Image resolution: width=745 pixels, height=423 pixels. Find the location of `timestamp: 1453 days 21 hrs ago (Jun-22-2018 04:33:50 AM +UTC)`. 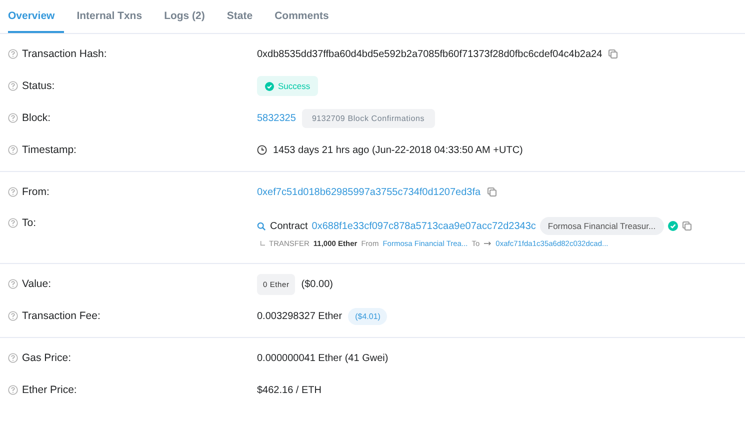

timestamp: 1453 days 21 hrs ago (Jun-22-2018 04:33:50 AM +UTC) is located at coordinates (398, 150).